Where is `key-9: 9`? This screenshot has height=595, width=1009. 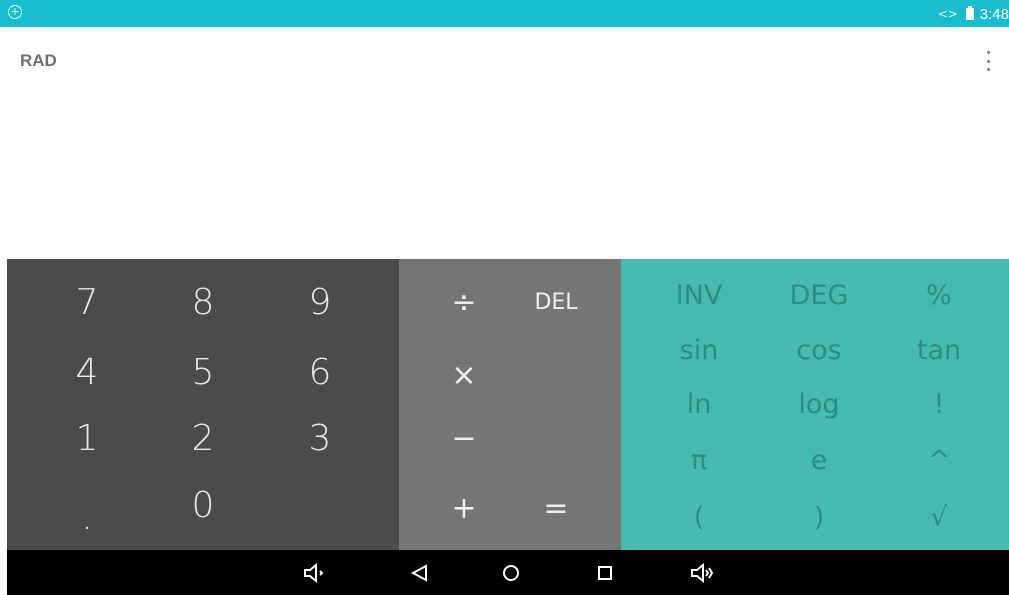 key-9: 9 is located at coordinates (320, 302).